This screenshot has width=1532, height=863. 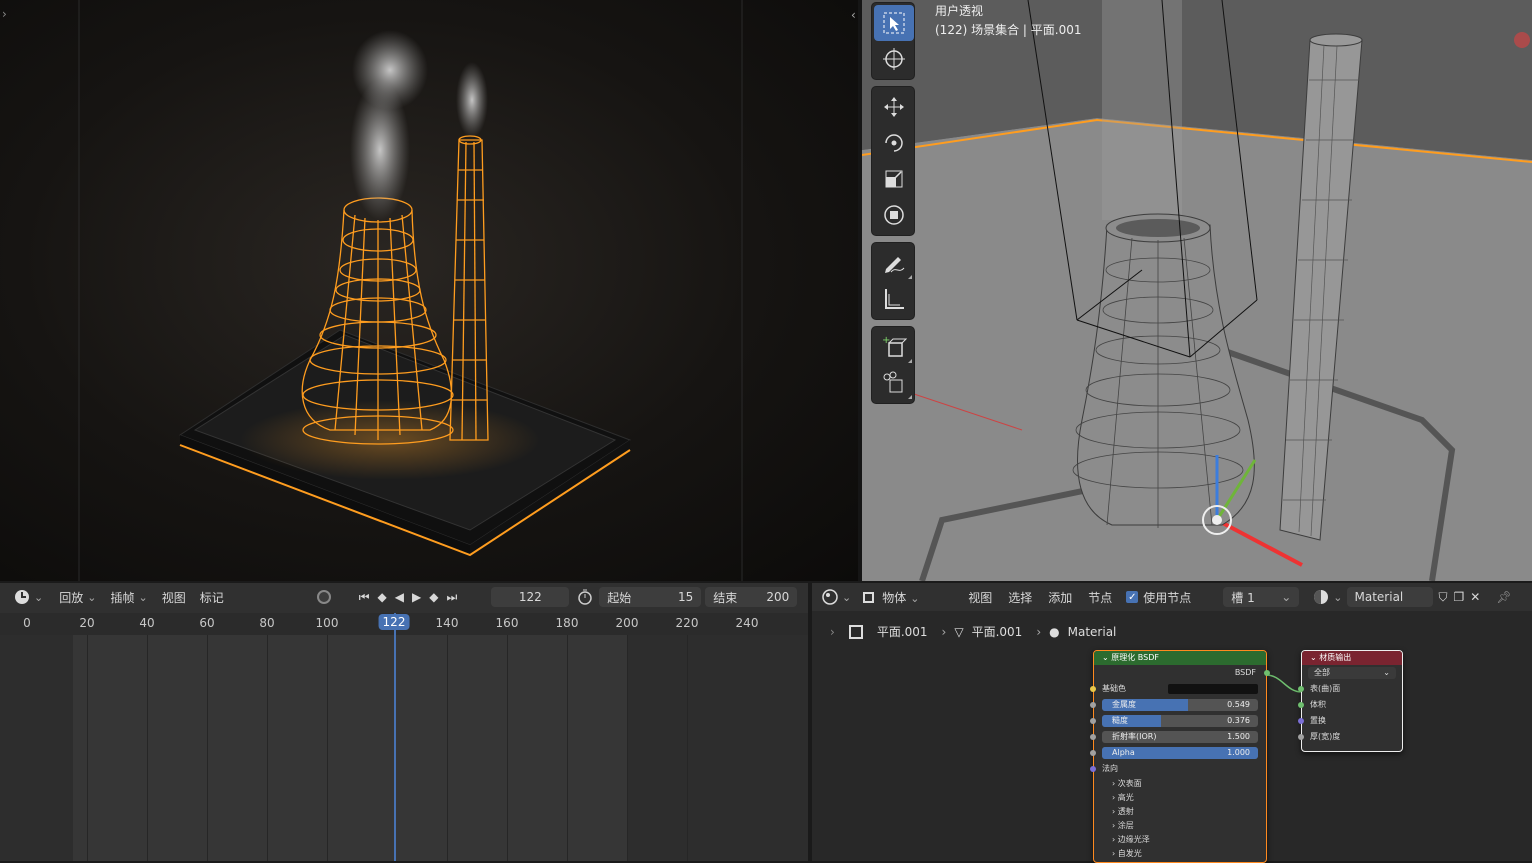 What do you see at coordinates (894, 179) in the screenshot?
I see `scale-tool` at bounding box center [894, 179].